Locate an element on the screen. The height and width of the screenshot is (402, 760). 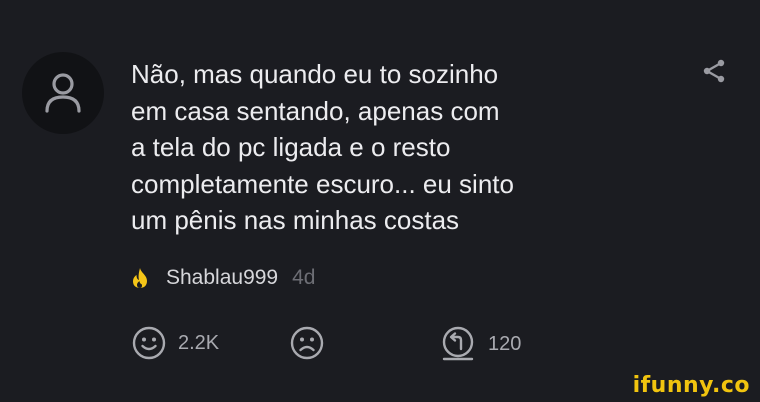
unsmile-button is located at coordinates (307, 343).